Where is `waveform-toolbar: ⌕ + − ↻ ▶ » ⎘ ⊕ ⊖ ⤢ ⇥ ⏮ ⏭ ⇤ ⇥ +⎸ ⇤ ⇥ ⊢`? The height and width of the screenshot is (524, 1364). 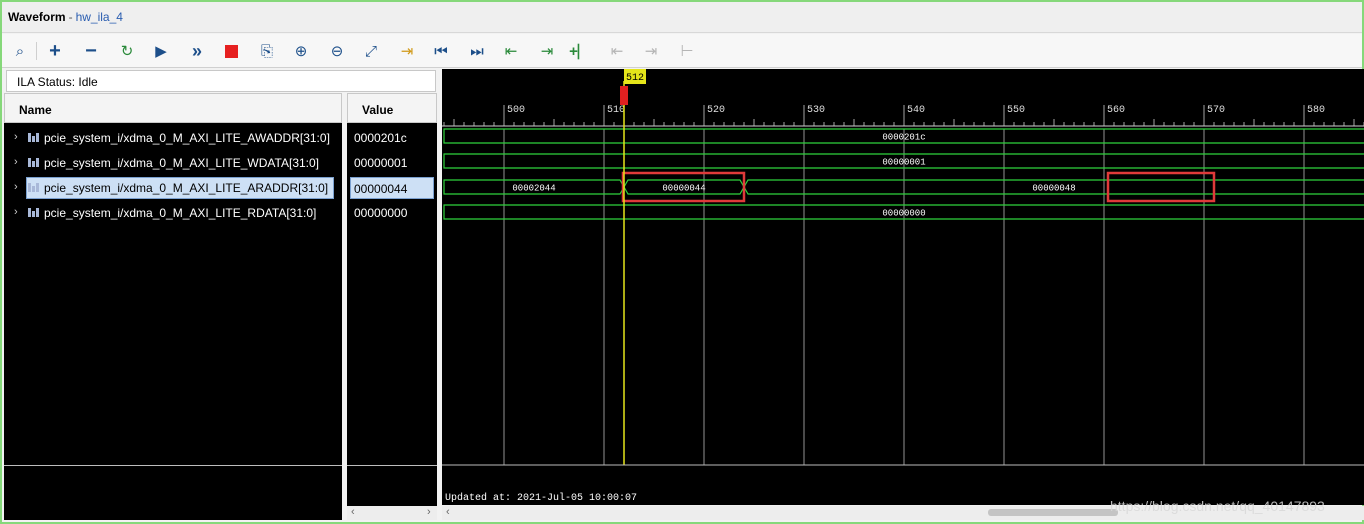 waveform-toolbar: ⌕ + − ↻ ▶ » ⎘ ⊕ ⊖ ⤢ ⇥ ⏮ ⏭ ⇤ ⇥ +⎸ ⇤ ⇥ ⊢ is located at coordinates (682, 51).